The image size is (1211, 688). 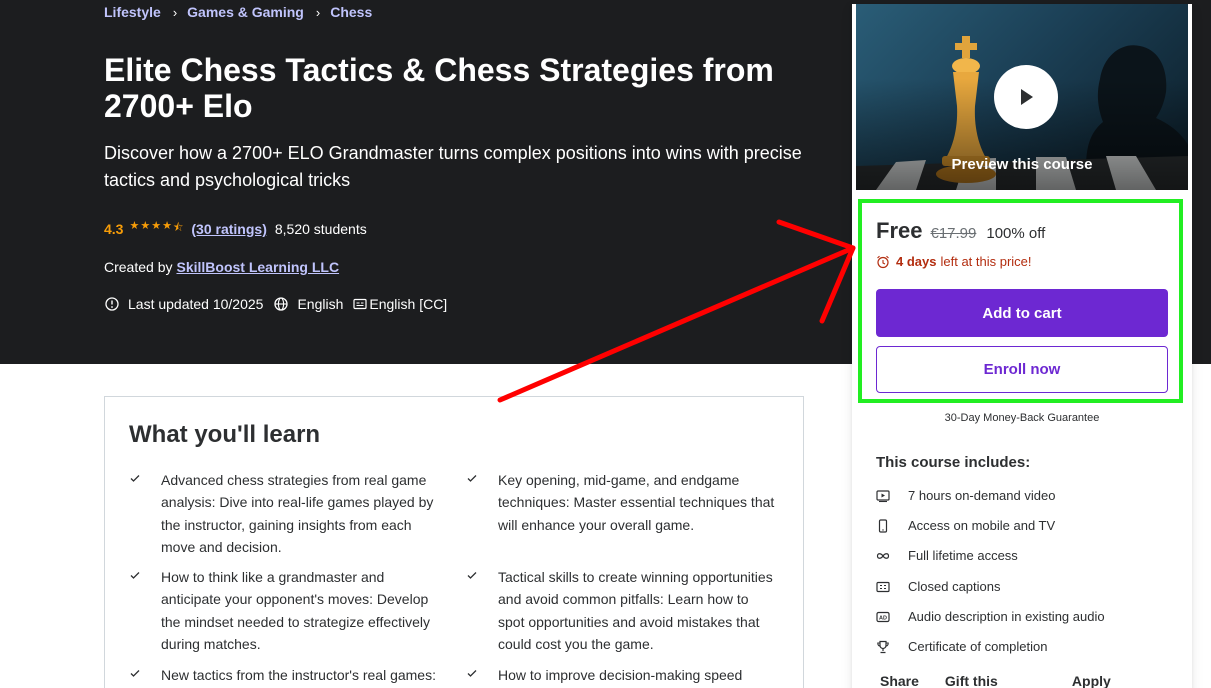 I want to click on author-link: SkillBoost Learning LLC, so click(x=257, y=267).